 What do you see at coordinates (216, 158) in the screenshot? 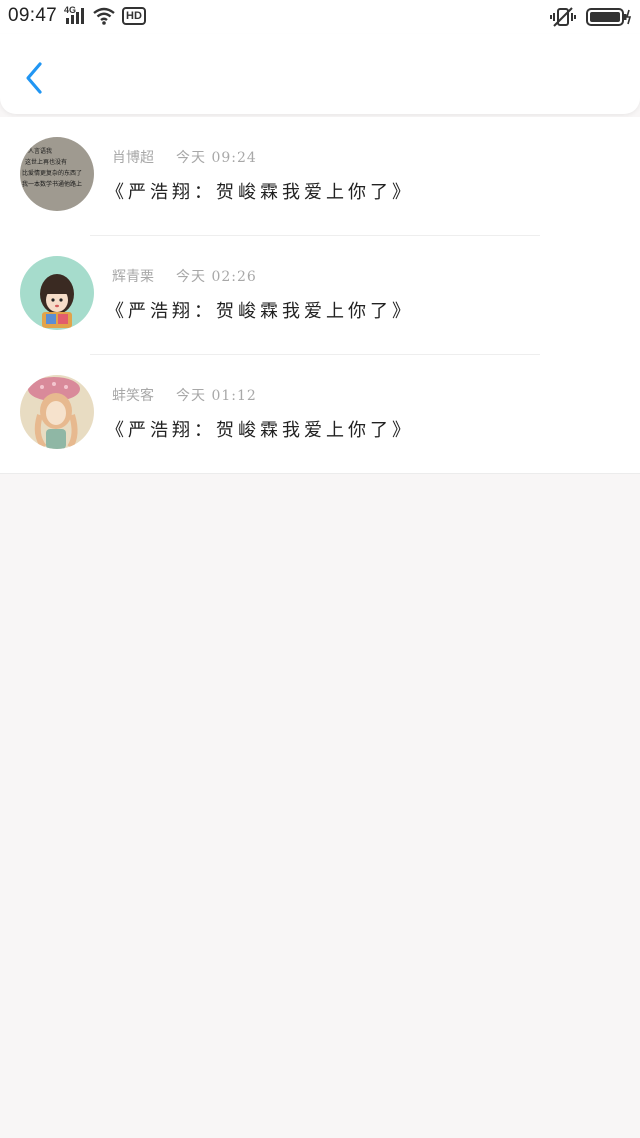
I see `comment-time: 今天 09:24` at bounding box center [216, 158].